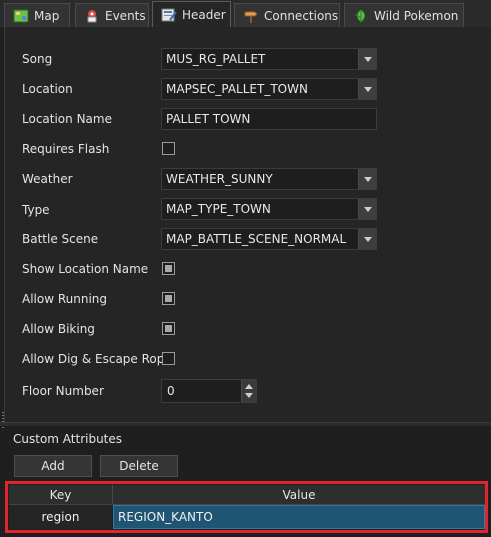 This screenshot has height=537, width=491. I want to click on attributes-table-header: Key Value, so click(247, 495).